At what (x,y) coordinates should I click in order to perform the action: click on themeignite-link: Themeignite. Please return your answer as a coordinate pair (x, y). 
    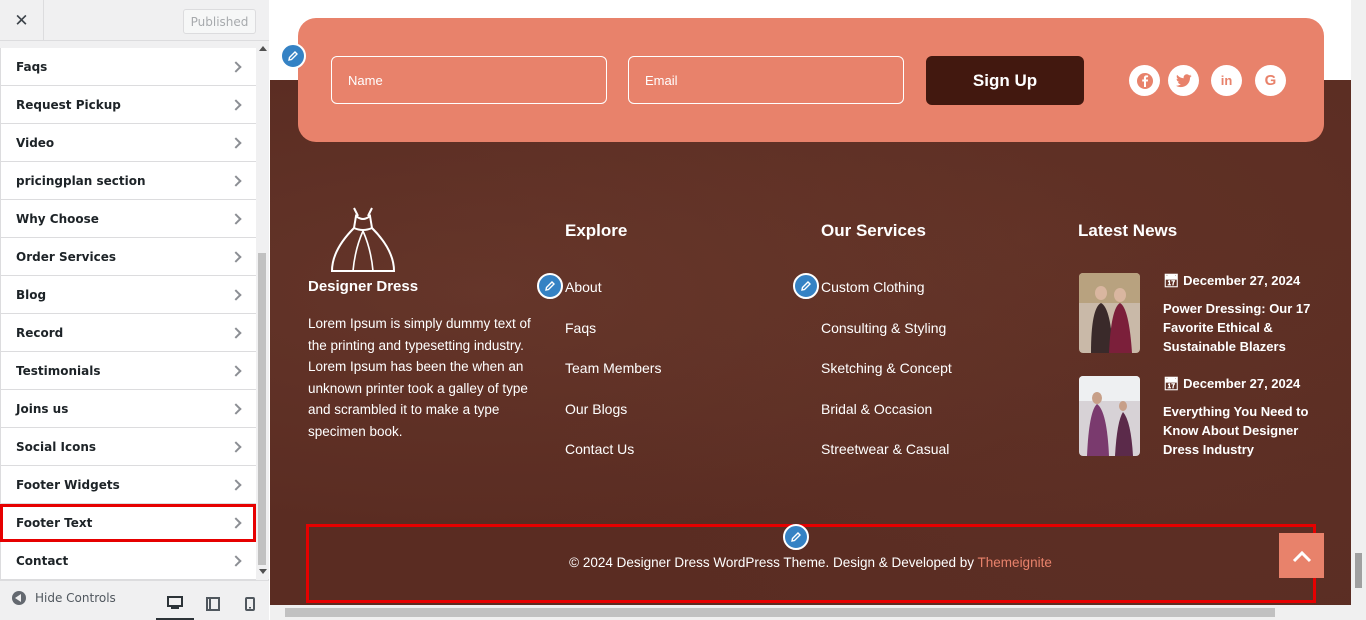
    Looking at the image, I should click on (1015, 562).